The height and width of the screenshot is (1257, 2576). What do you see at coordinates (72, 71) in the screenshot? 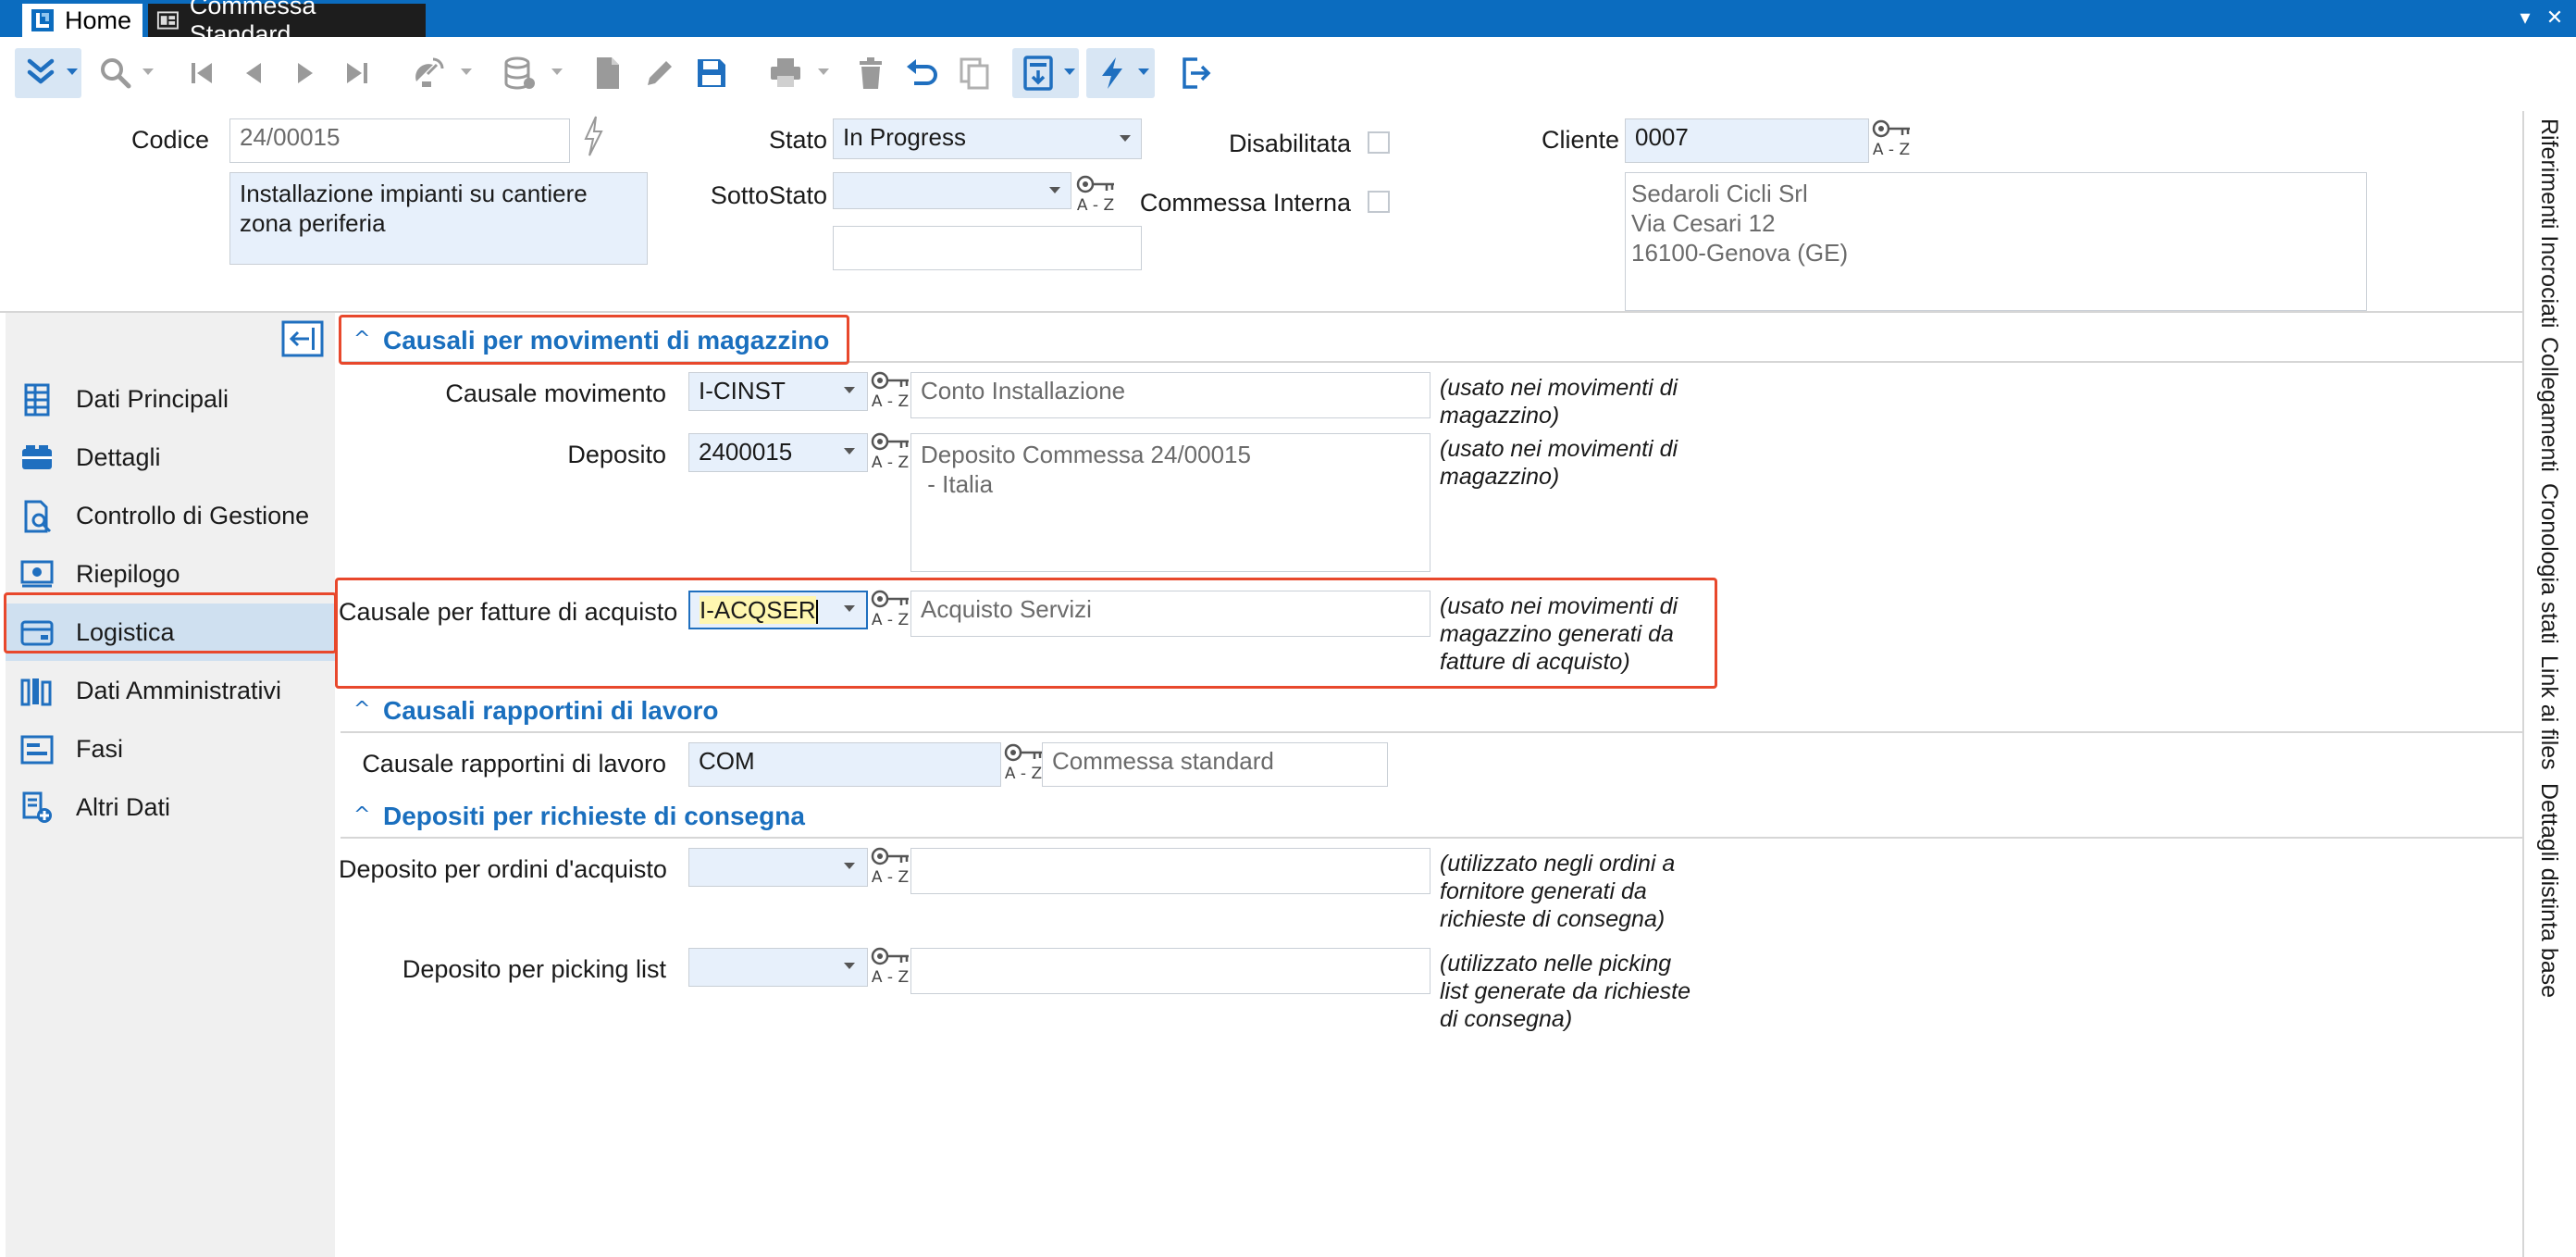
I see `expand-dropdown-arrow` at bounding box center [72, 71].